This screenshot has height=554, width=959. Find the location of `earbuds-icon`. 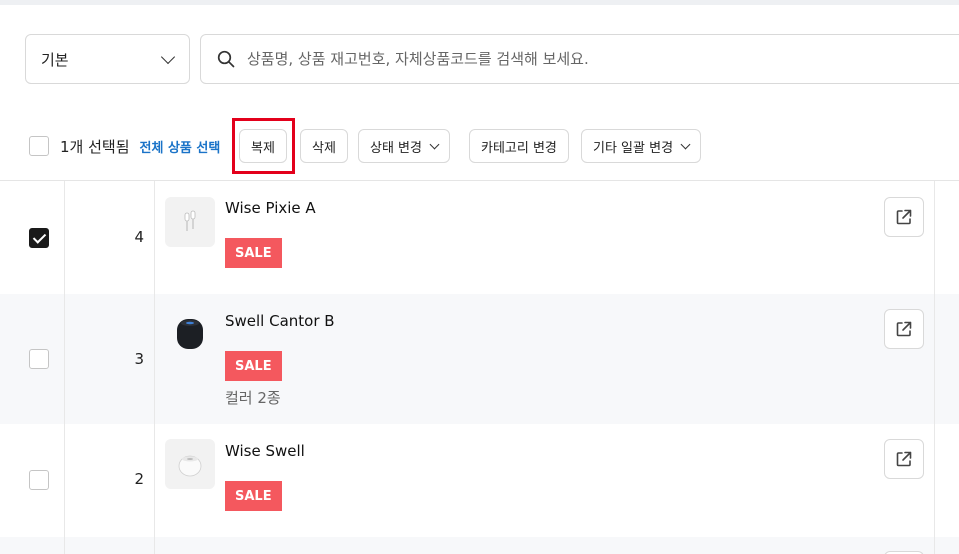

earbuds-icon is located at coordinates (190, 222).